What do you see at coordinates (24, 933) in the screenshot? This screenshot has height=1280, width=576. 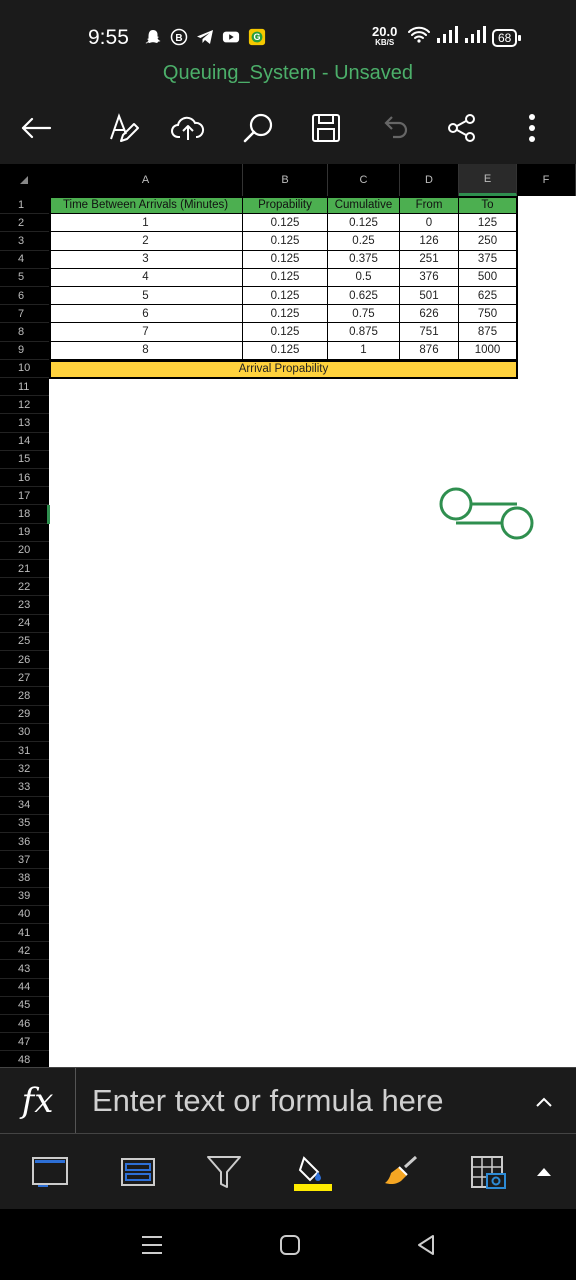 I see `row-header-41: 41` at bounding box center [24, 933].